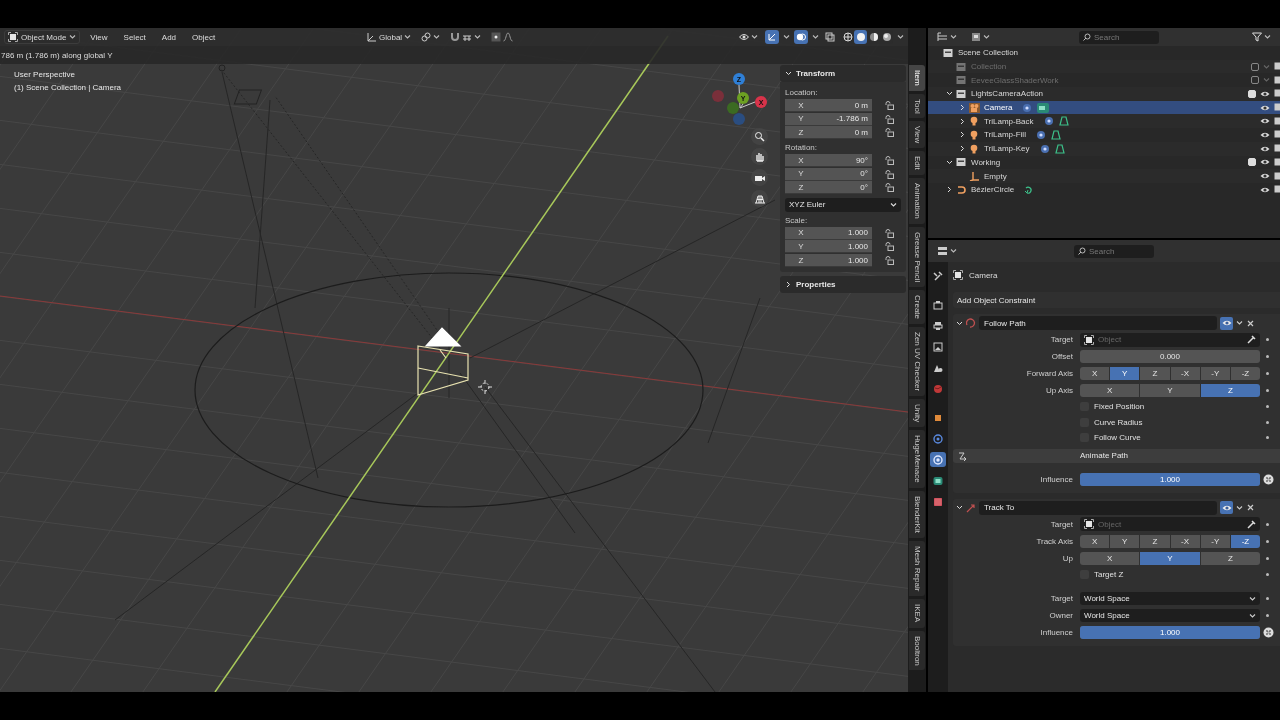  What do you see at coordinates (917, 569) in the screenshot?
I see `sidebar-tab: Mesh Repair` at bounding box center [917, 569].